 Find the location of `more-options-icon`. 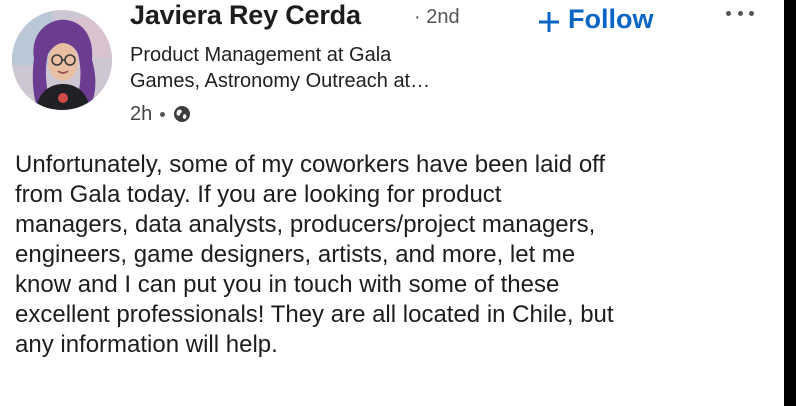

more-options-icon is located at coordinates (740, 13).